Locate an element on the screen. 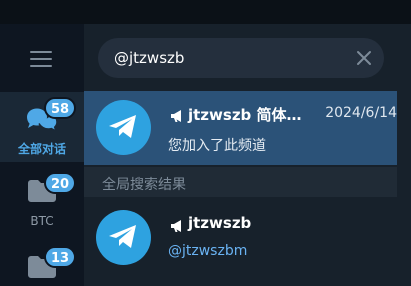 The height and width of the screenshot is (286, 411). channel-name: jtzwszb is located at coordinates (220, 223).